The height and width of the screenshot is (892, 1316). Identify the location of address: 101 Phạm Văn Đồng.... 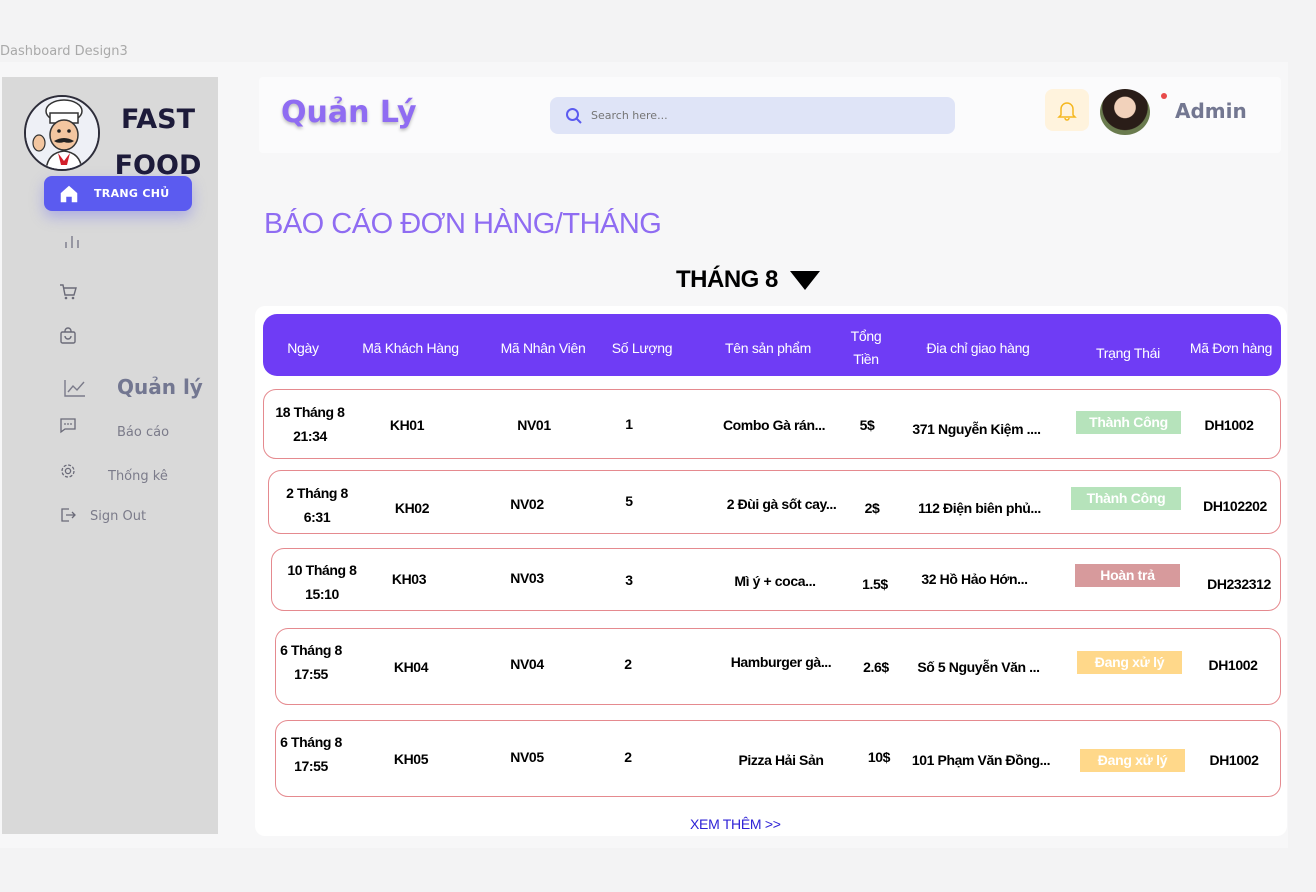
(981, 760).